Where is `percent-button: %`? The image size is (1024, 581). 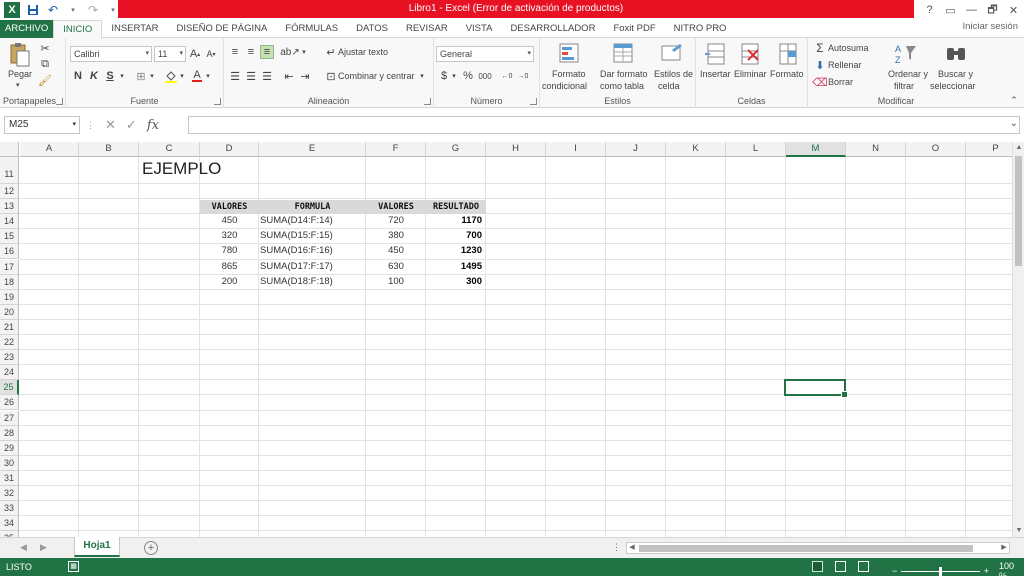 percent-button: % is located at coordinates (468, 76).